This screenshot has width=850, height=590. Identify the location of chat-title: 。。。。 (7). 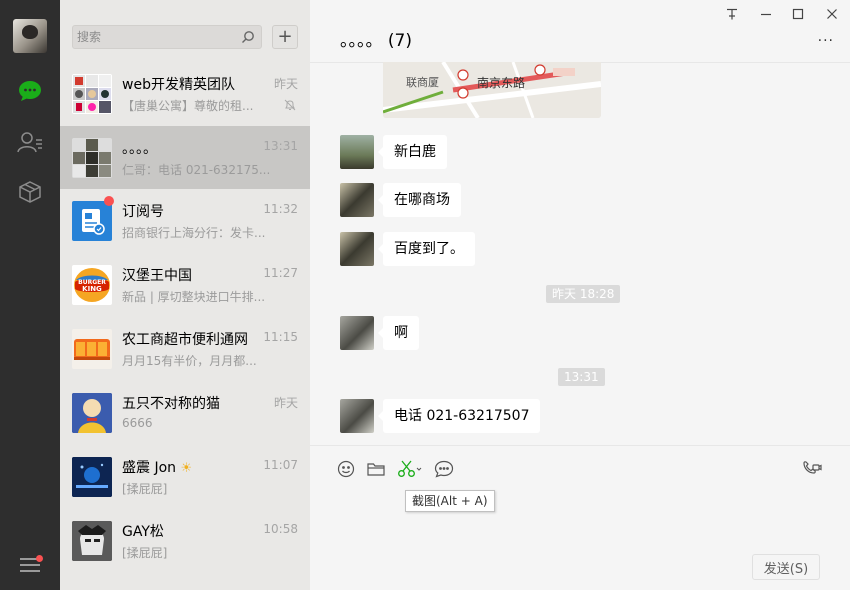
(376, 41).